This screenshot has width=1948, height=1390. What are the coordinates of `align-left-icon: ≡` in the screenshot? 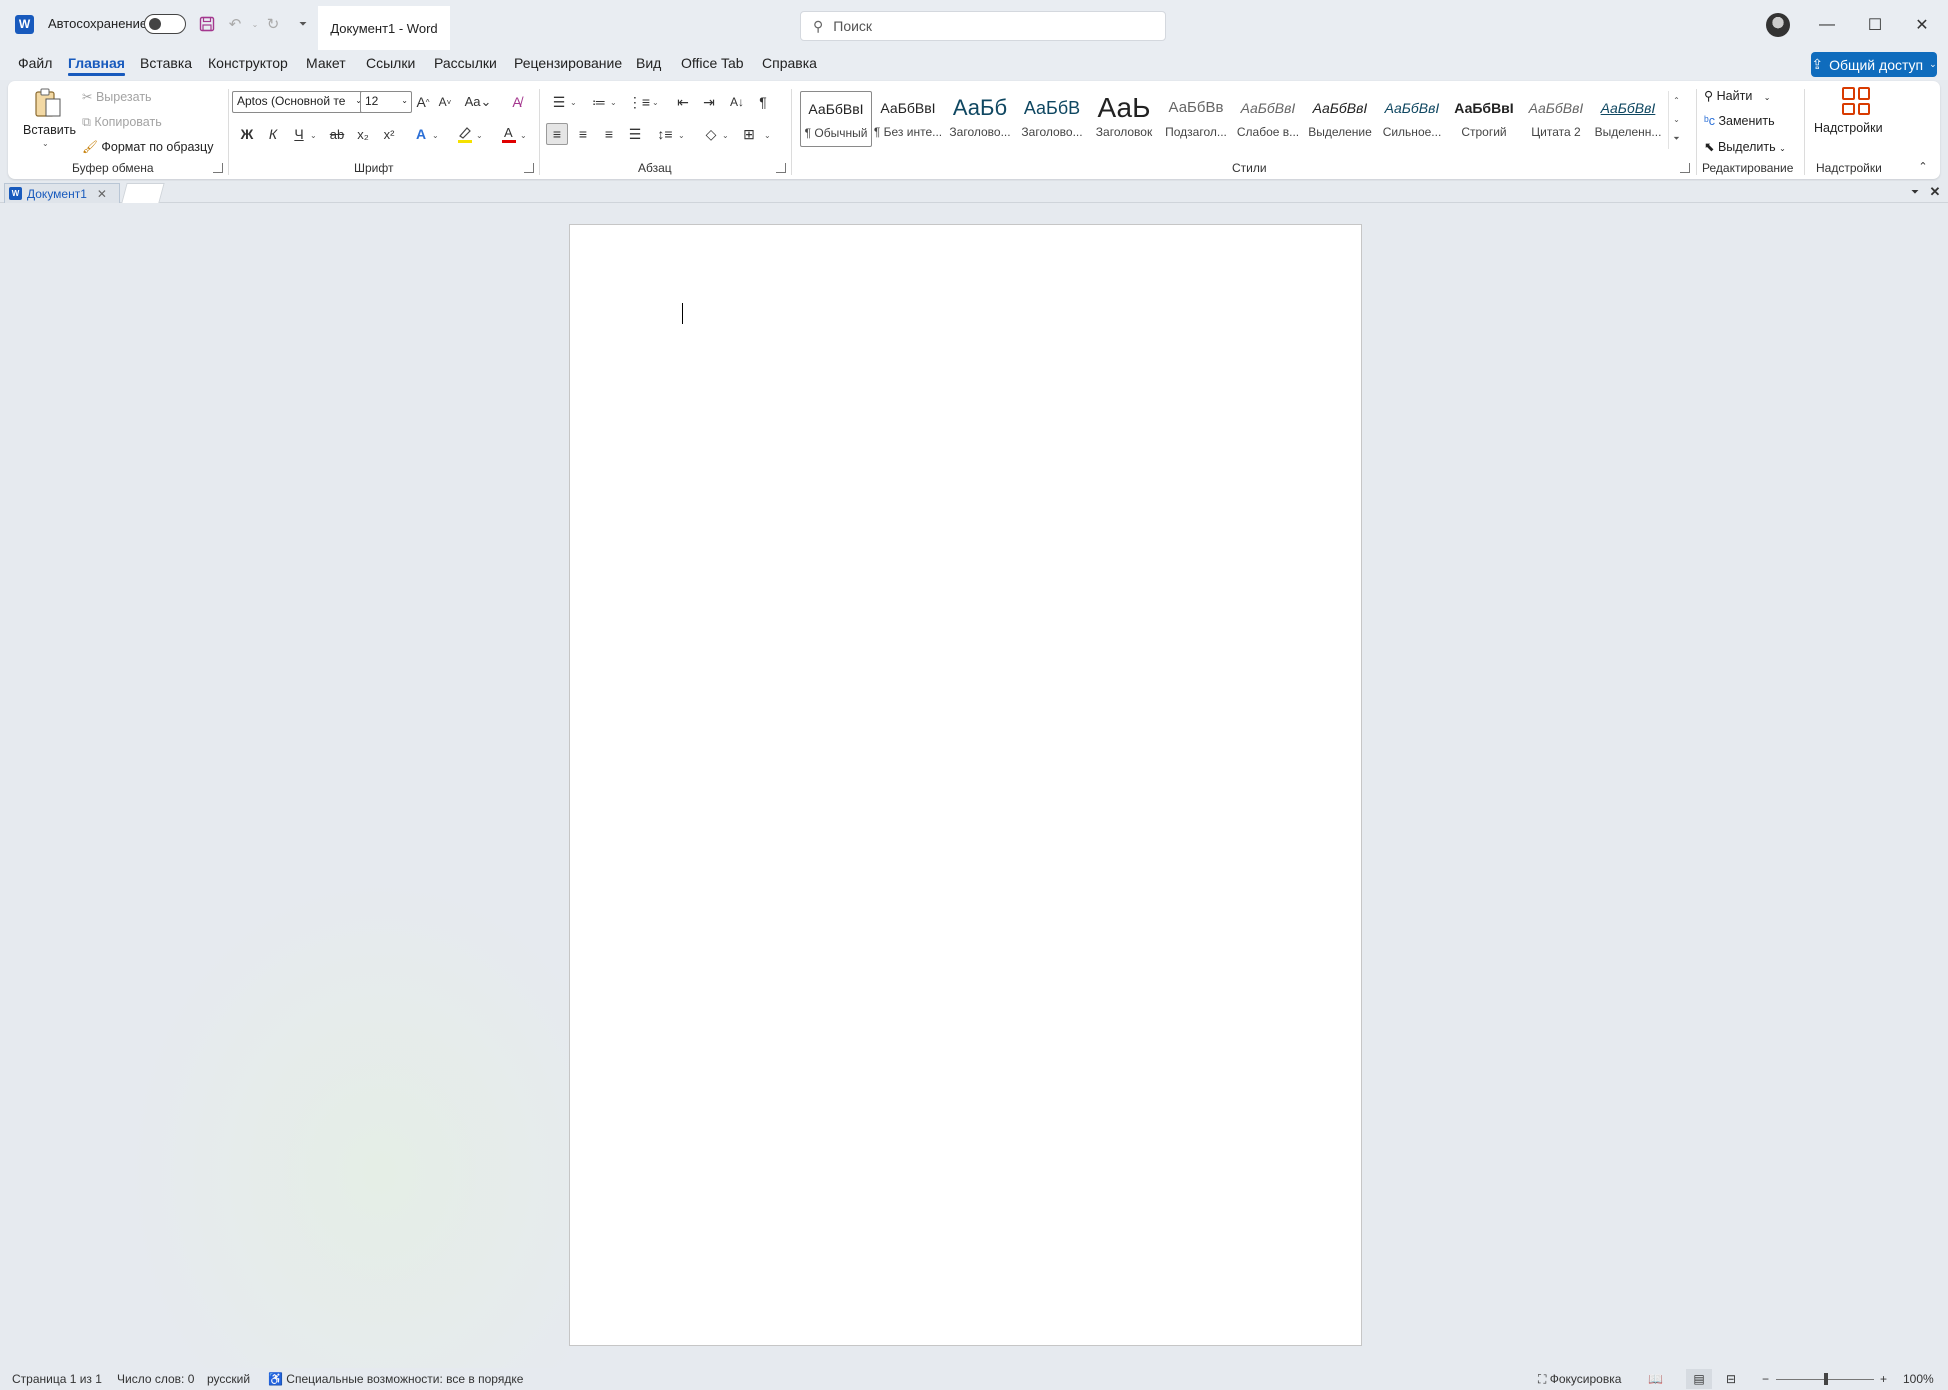 It's located at (557, 134).